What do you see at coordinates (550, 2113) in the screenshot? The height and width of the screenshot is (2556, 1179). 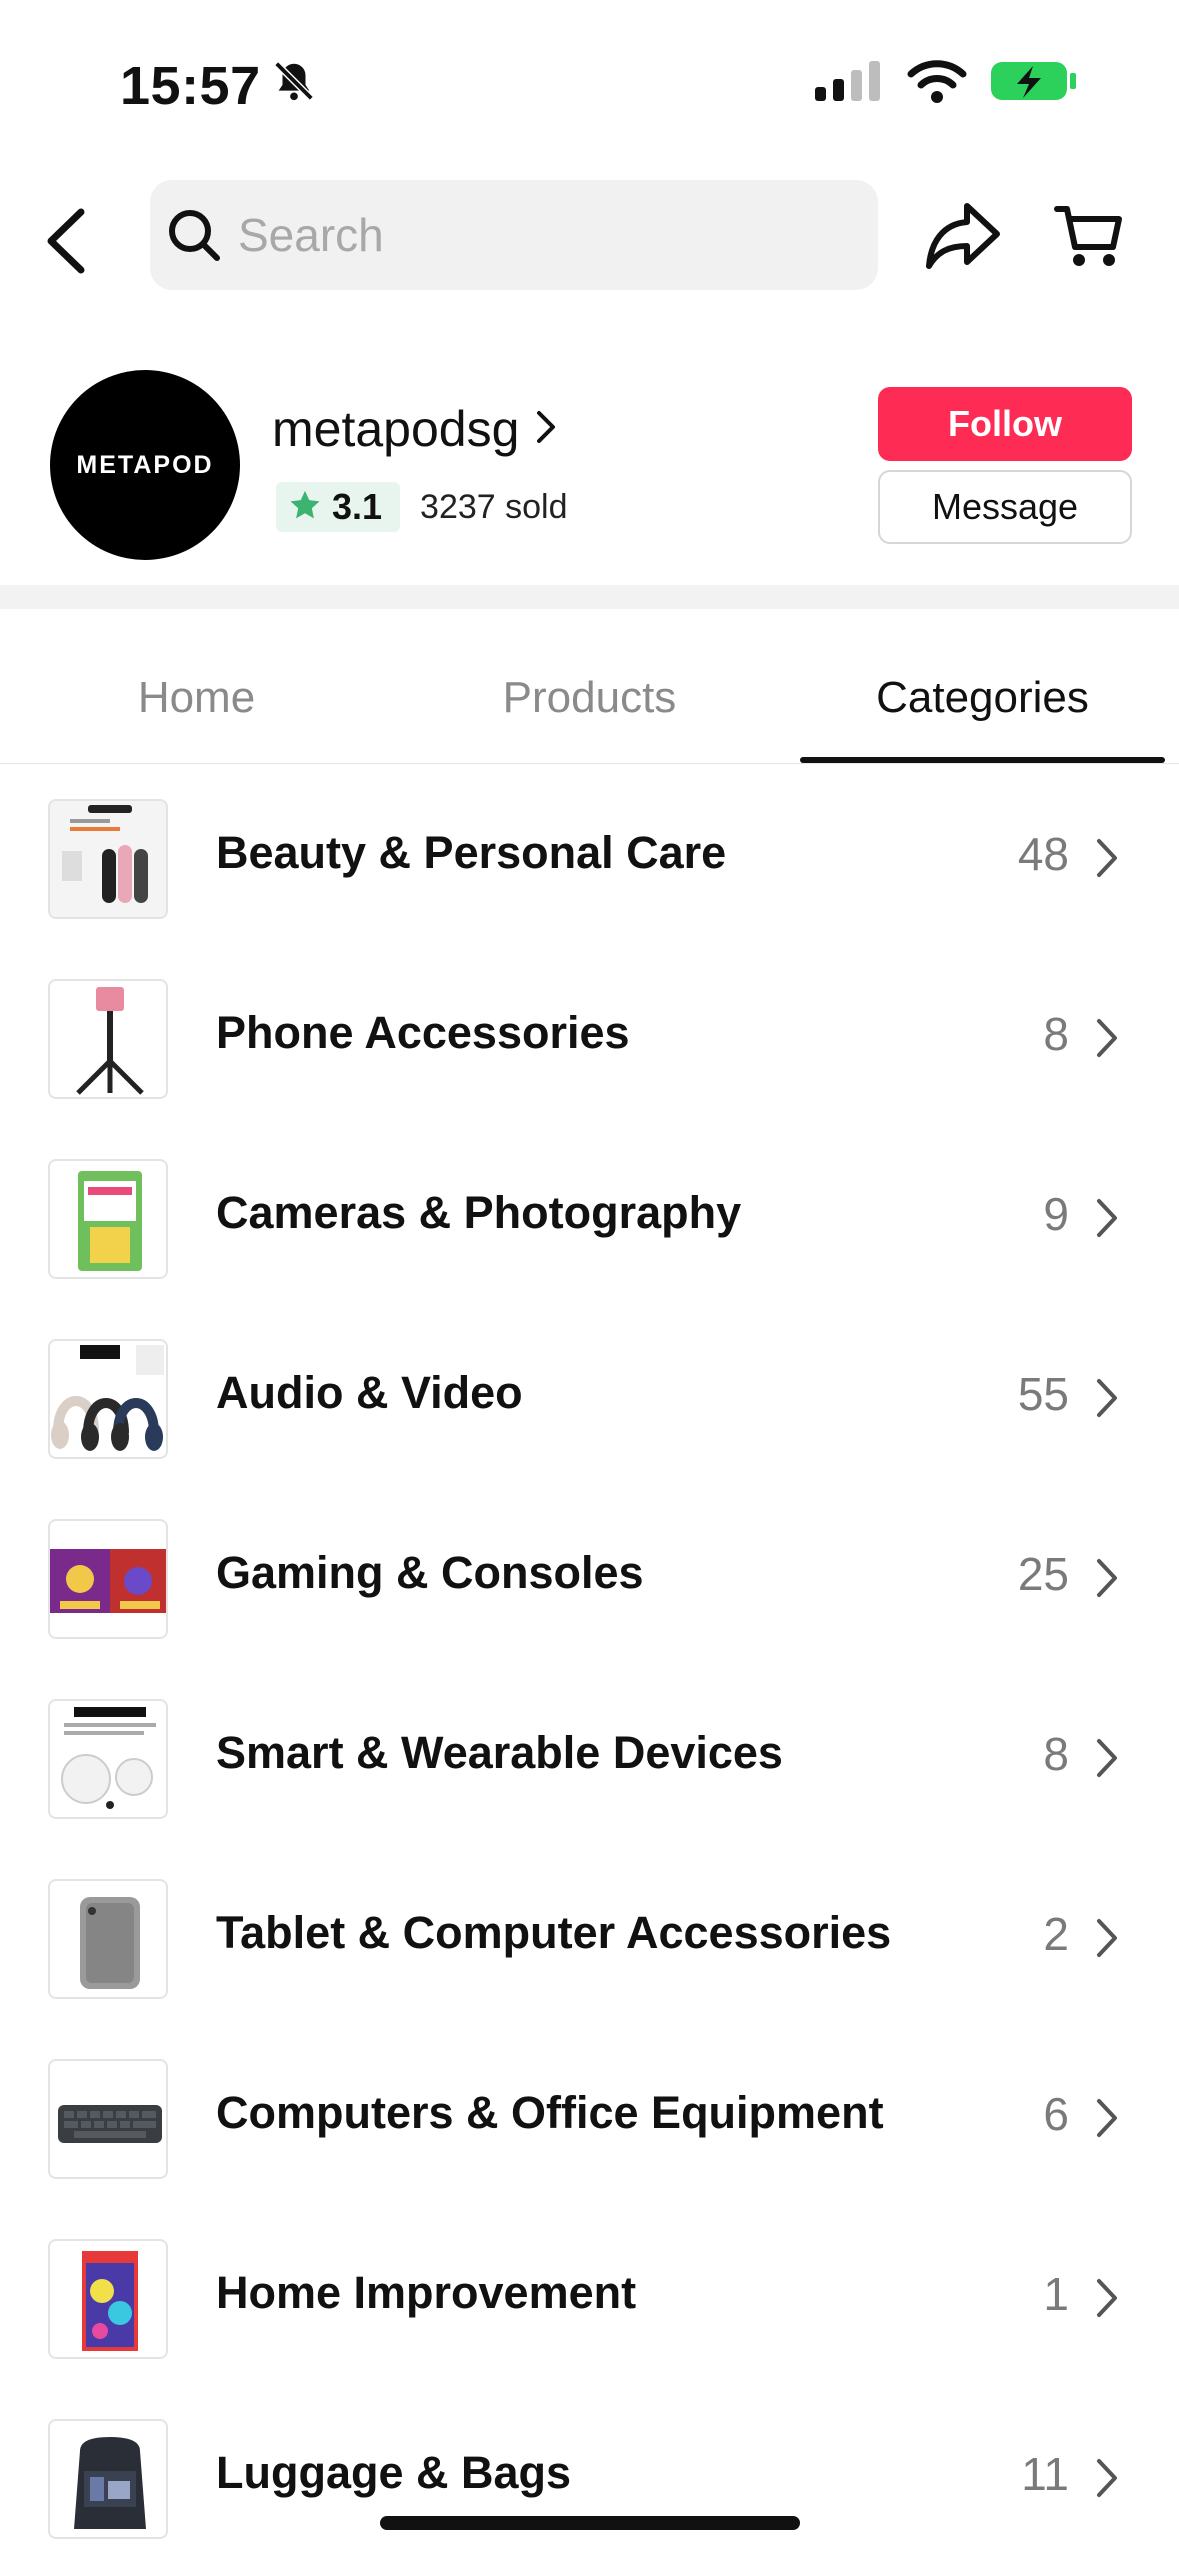 I see `category-name: Computers & Office Equipment` at bounding box center [550, 2113].